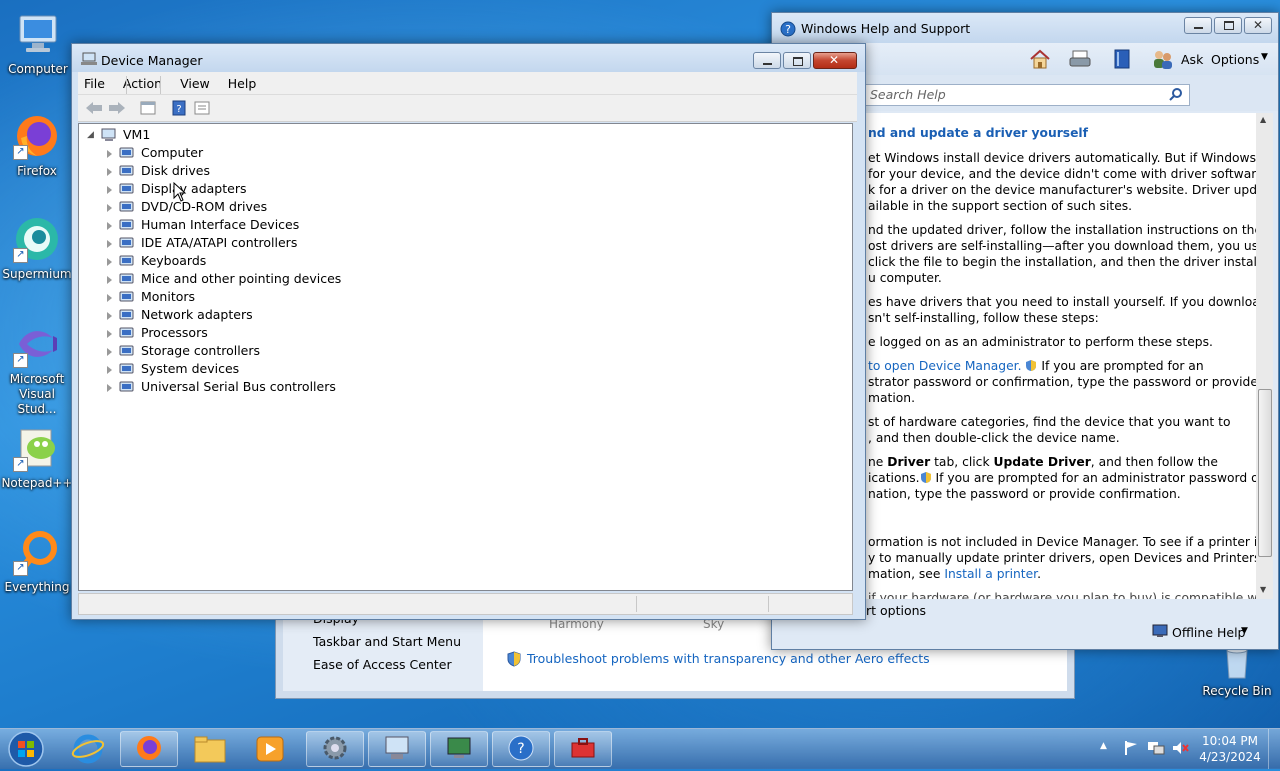 This screenshot has width=1280, height=771. Describe the element at coordinates (117, 108) in the screenshot. I see `forward-arrow-icon` at that location.